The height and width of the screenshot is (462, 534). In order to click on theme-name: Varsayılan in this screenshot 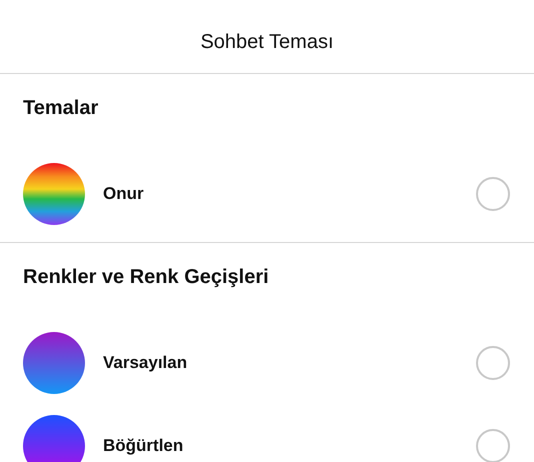, I will do `click(145, 362)`.